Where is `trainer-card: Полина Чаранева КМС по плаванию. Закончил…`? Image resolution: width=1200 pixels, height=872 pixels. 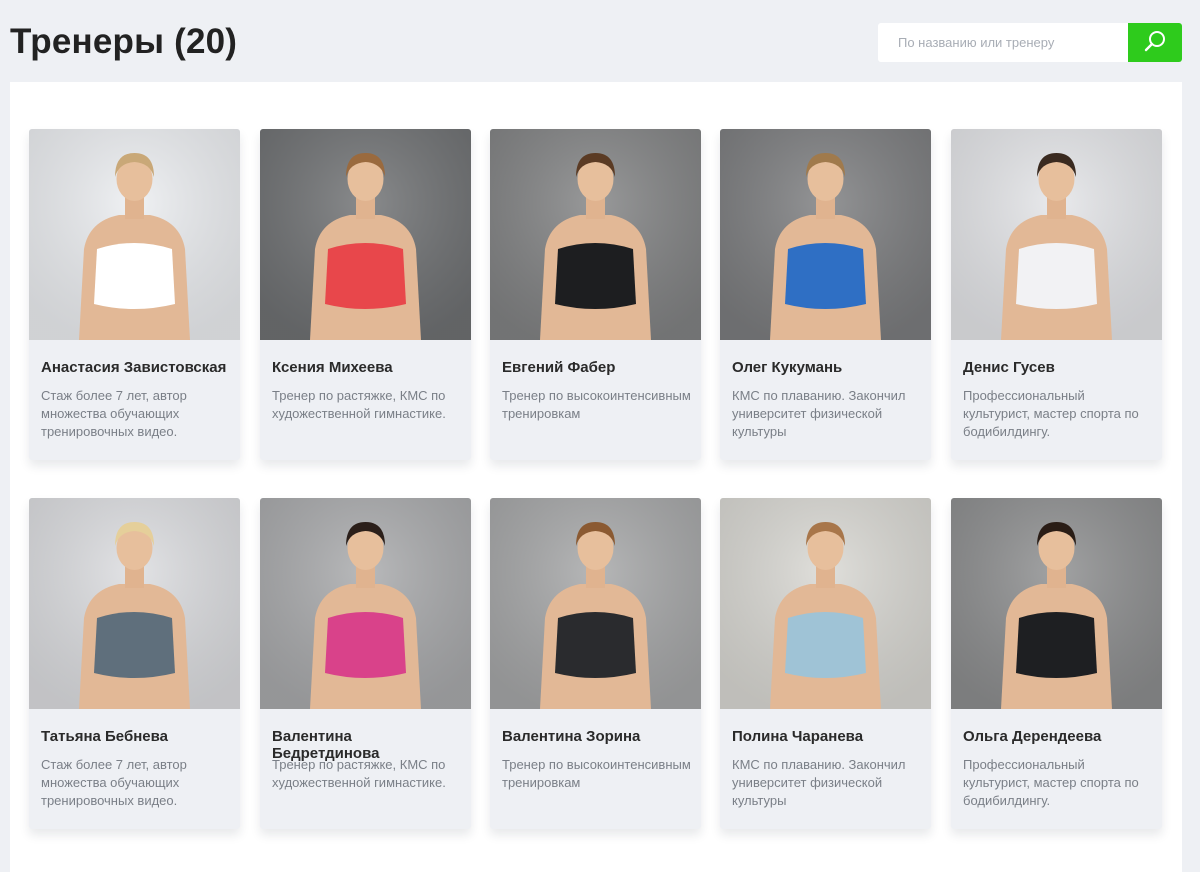
trainer-card: Полина Чаранева КМС по плаванию. Закончил… is located at coordinates (825, 663).